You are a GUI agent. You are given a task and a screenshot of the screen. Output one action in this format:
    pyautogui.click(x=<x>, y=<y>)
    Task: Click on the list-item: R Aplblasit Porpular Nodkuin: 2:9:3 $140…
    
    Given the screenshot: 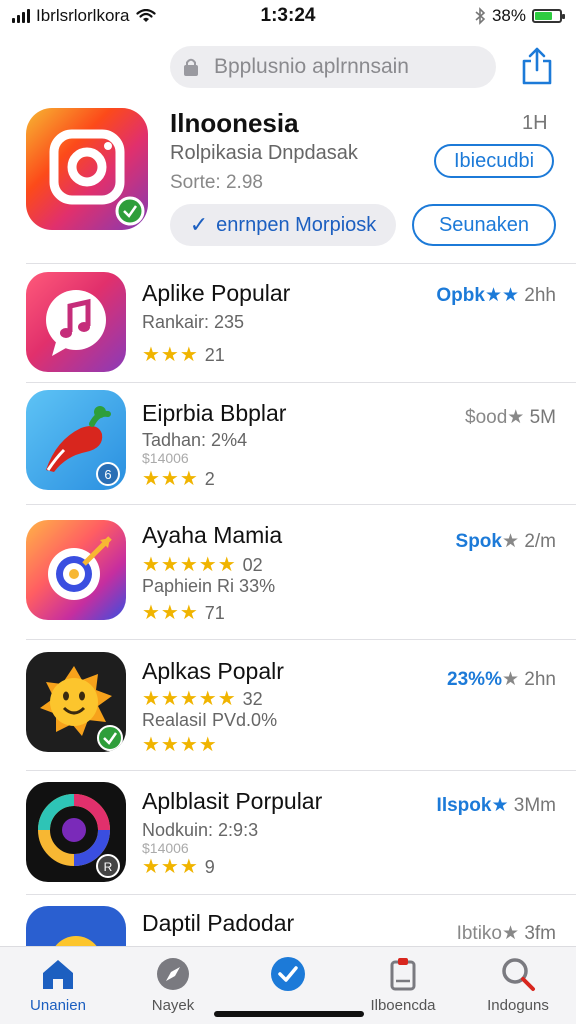 What is the action you would take?
    pyautogui.click(x=288, y=836)
    